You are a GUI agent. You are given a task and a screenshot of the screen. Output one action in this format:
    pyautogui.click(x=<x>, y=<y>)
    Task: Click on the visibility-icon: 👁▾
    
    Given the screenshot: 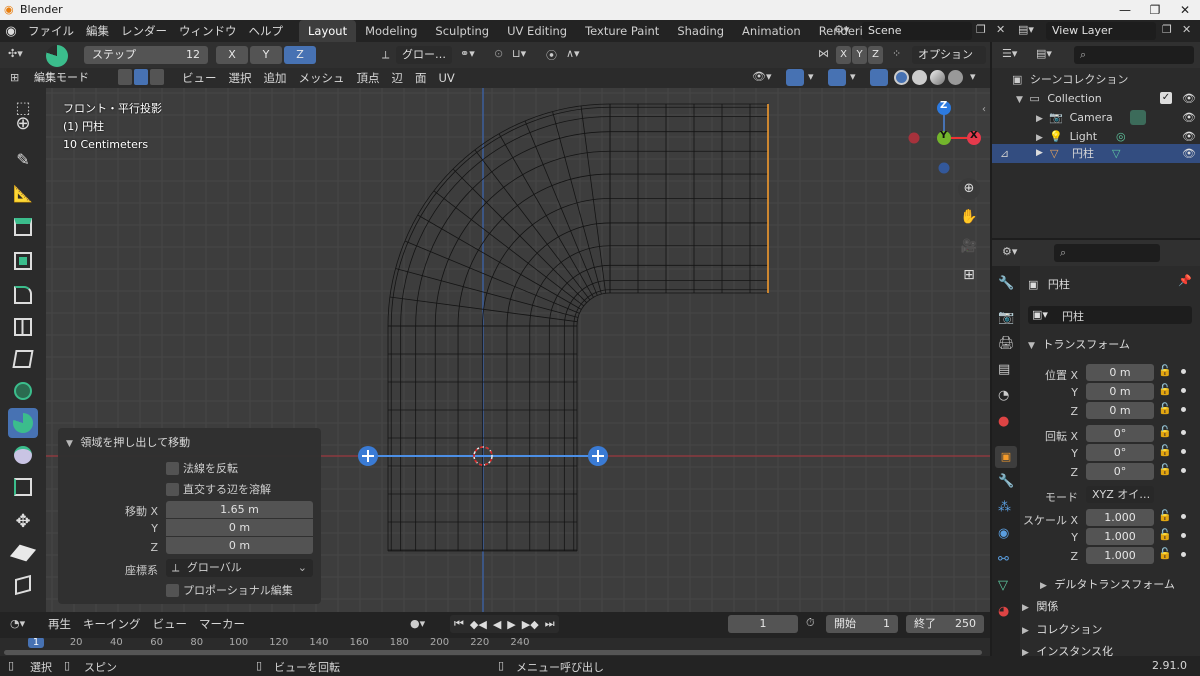 What is the action you would take?
    pyautogui.click(x=762, y=76)
    